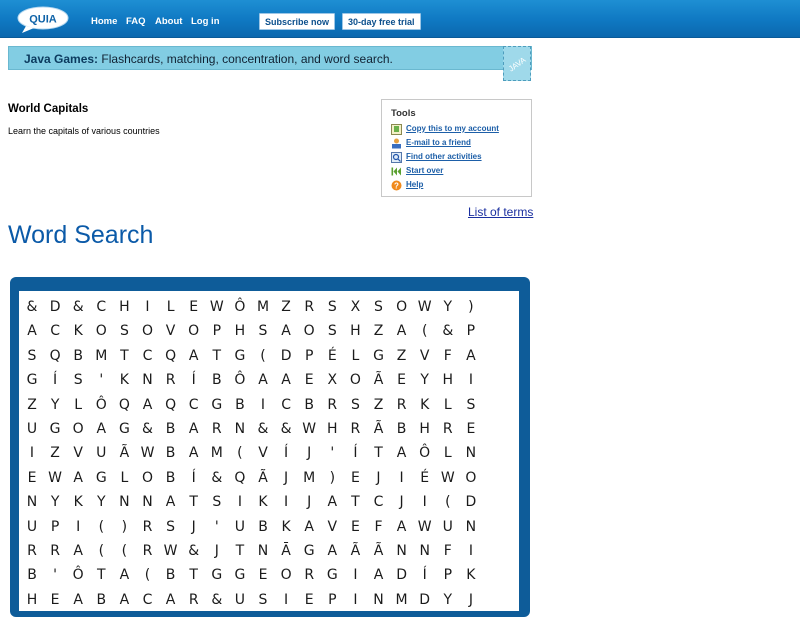 This screenshot has width=800, height=617. I want to click on nav-faq-link: FAQ, so click(136, 21).